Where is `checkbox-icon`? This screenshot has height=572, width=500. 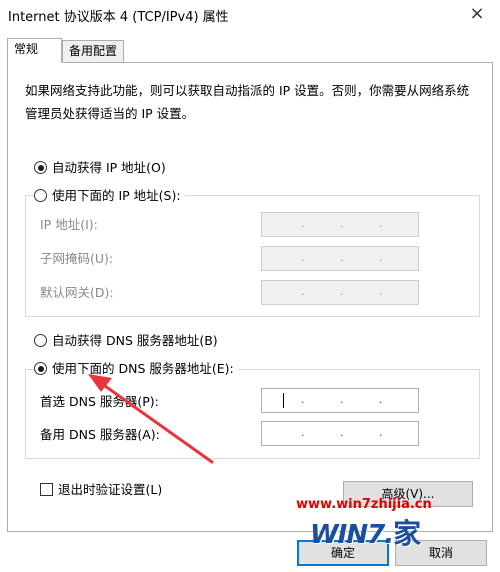
checkbox-icon is located at coordinates (46, 489).